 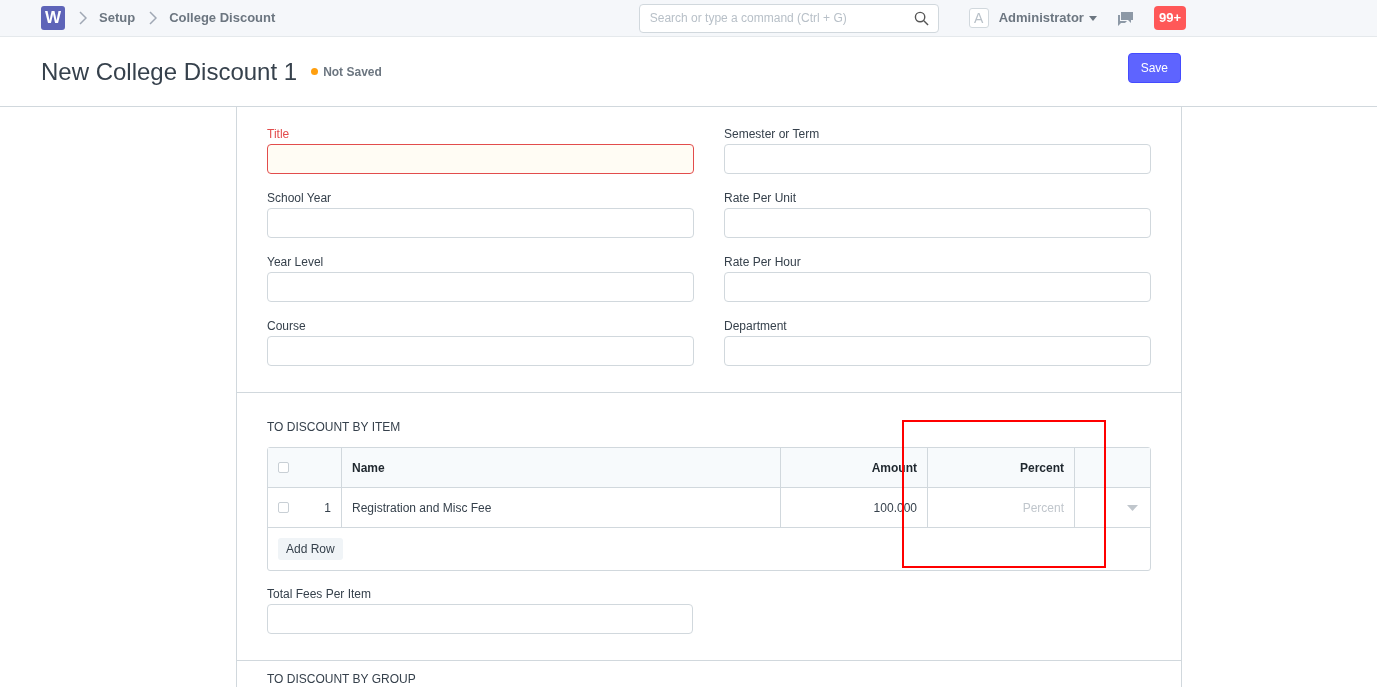 I want to click on field-label: Total Fees Per Item, so click(x=320, y=594).